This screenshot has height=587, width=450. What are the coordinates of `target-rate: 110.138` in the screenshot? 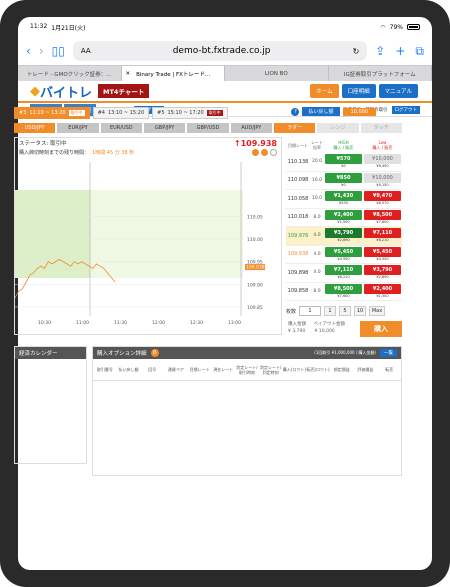 It's located at (298, 161).